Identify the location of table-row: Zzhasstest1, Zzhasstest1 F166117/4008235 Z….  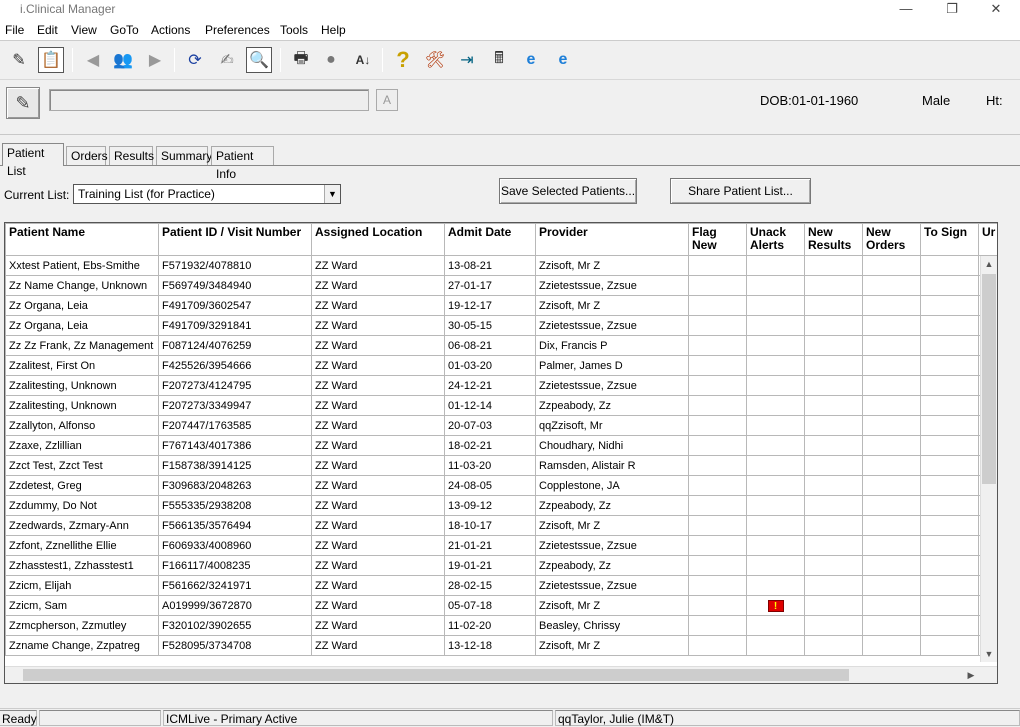
(501, 565).